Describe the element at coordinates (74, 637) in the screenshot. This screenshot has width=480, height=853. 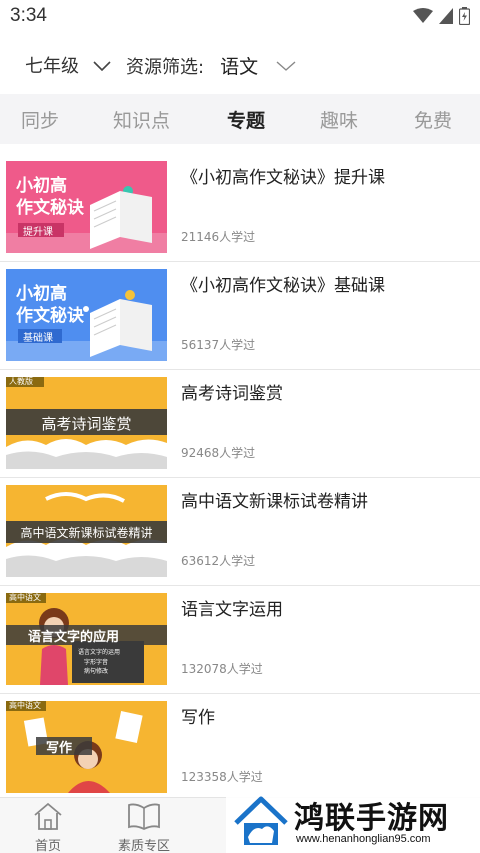
I see `thumbnail-banner: 语言文字的应用` at that location.